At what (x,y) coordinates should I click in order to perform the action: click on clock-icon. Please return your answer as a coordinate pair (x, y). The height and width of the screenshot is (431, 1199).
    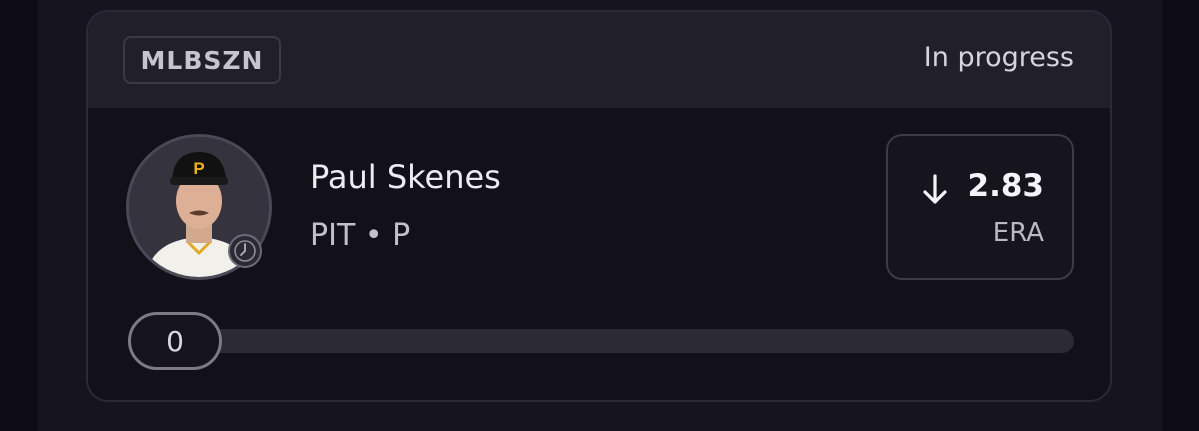
    Looking at the image, I should click on (245, 251).